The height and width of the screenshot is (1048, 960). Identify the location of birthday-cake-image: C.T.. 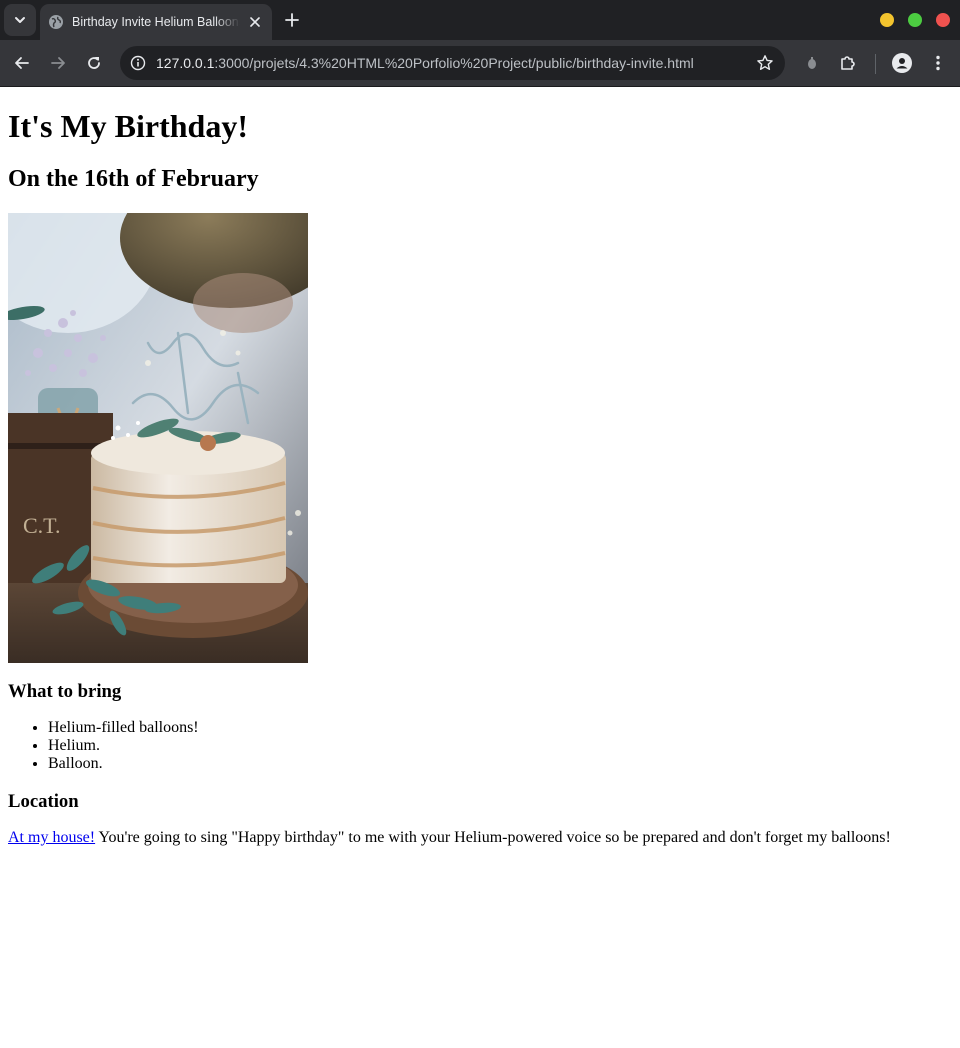
(158, 438).